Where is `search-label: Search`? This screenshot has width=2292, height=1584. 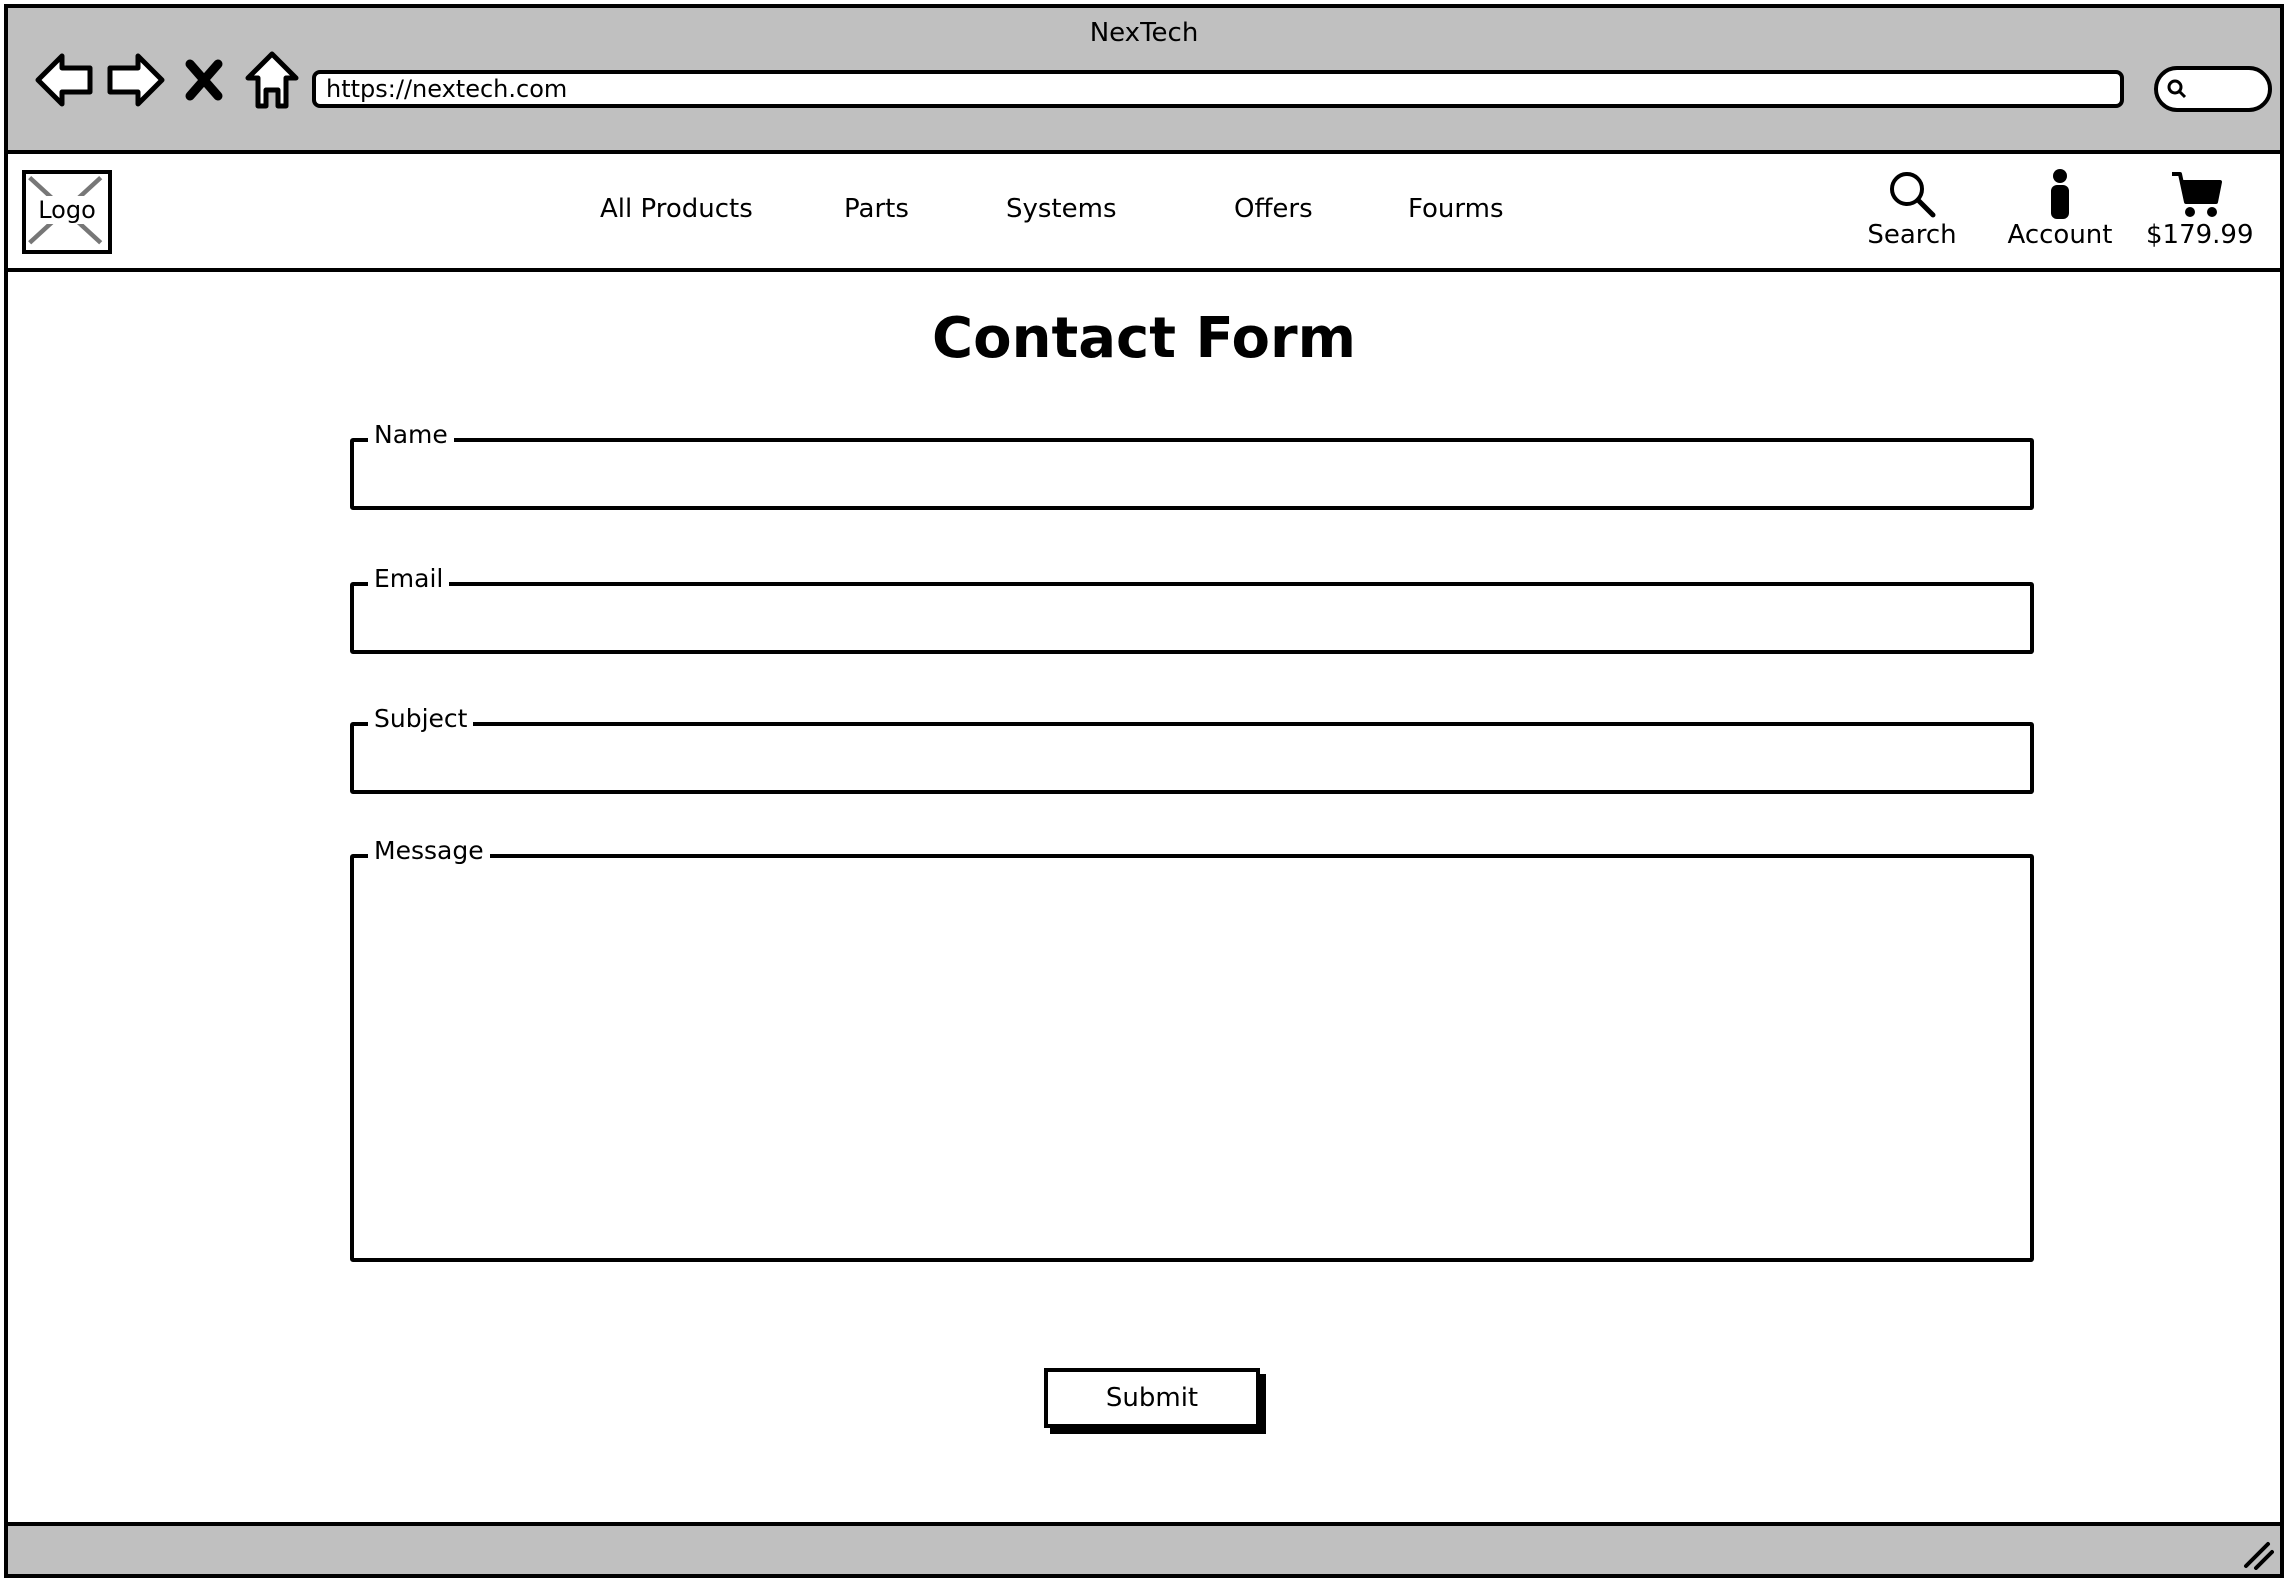
search-label: Search is located at coordinates (1912, 235).